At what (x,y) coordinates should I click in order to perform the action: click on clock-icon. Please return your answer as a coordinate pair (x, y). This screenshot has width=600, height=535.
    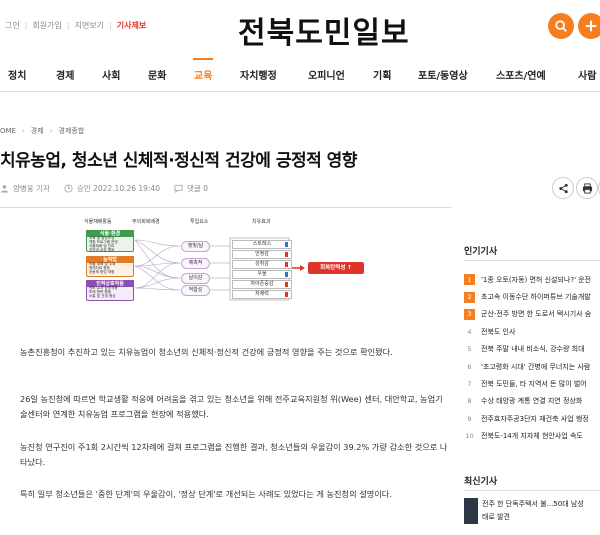
    Looking at the image, I should click on (68, 188).